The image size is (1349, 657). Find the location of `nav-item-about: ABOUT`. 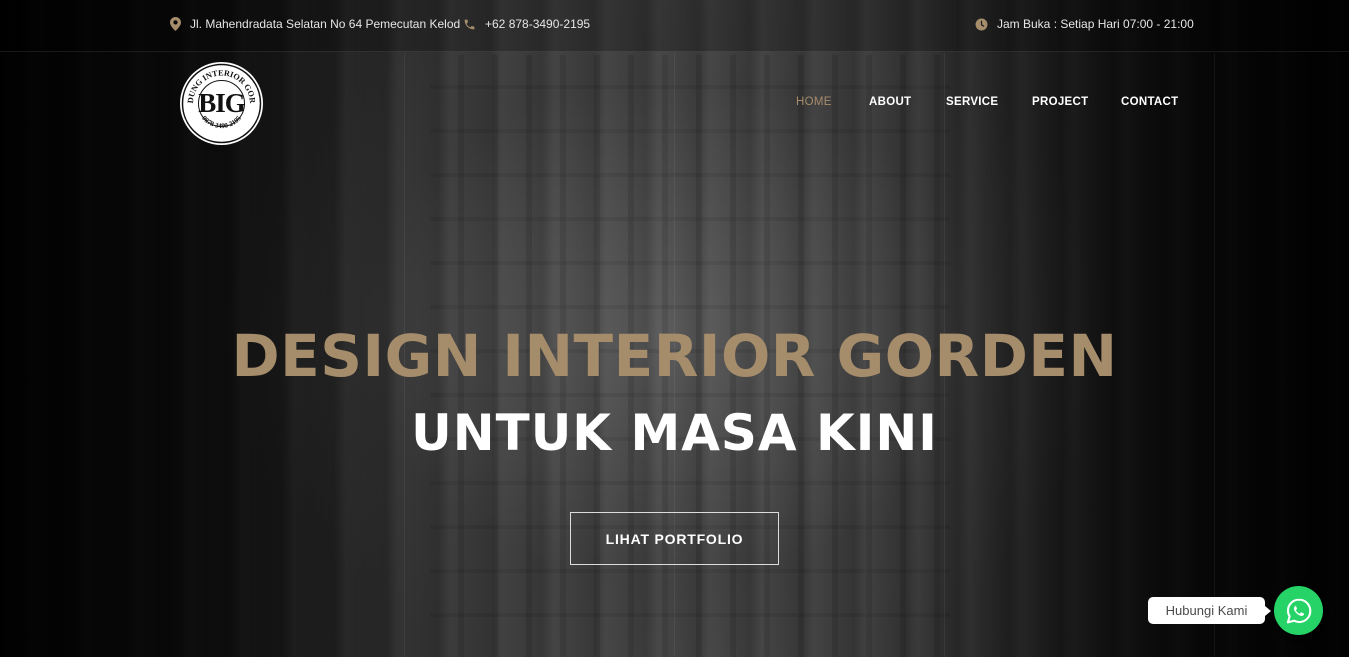

nav-item-about: ABOUT is located at coordinates (890, 102).